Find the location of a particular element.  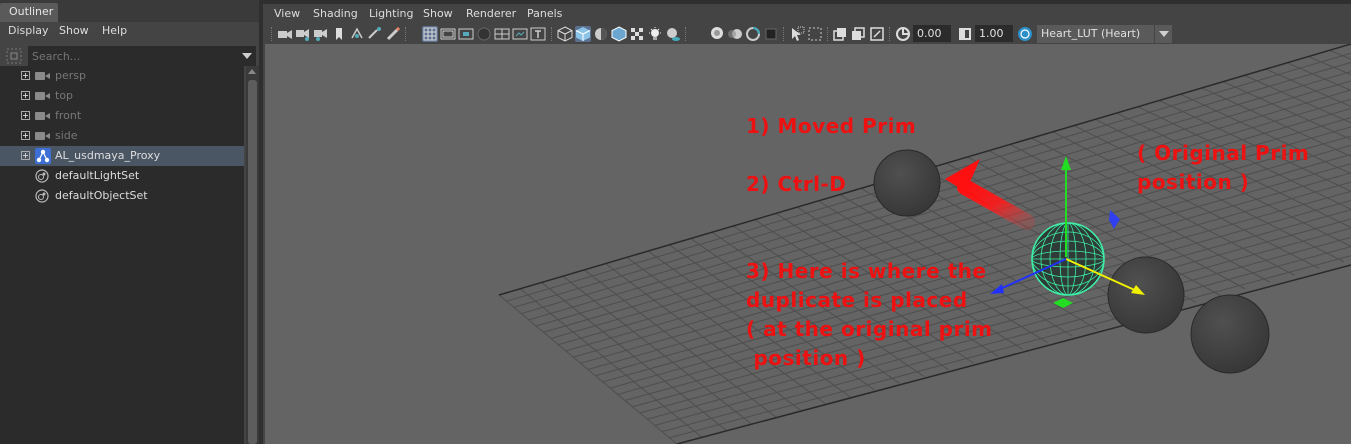

scroll-up-icon is located at coordinates (252, 71).